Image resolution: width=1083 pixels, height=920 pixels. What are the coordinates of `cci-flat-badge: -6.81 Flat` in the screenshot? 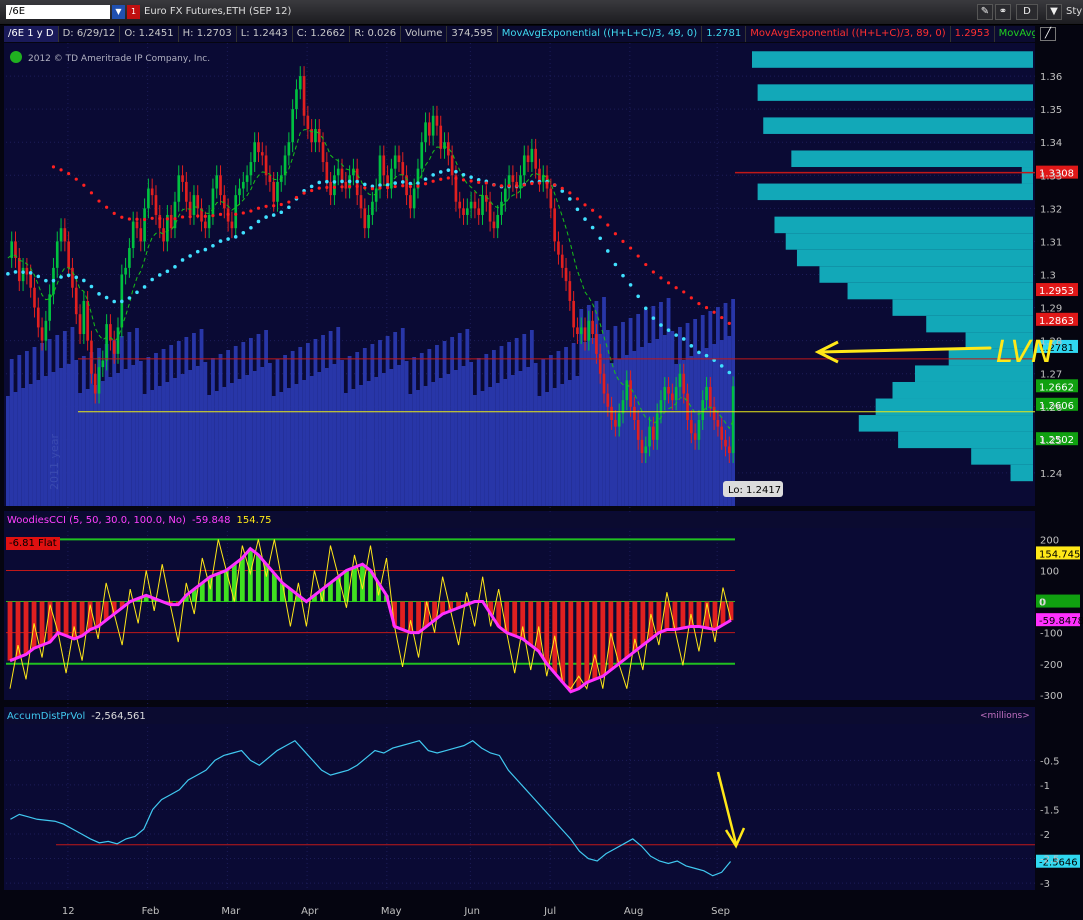 It's located at (33, 543).